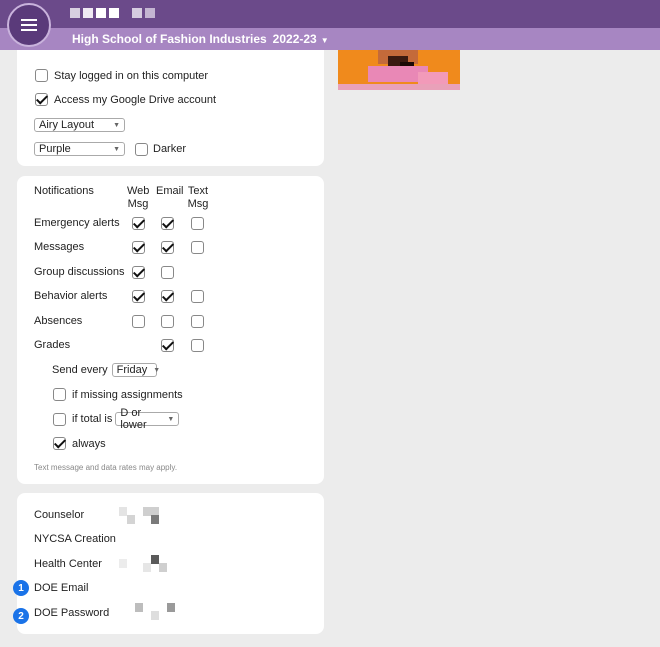 This screenshot has width=660, height=647. What do you see at coordinates (79, 149) in the screenshot?
I see `color-select: Purple ▼` at bounding box center [79, 149].